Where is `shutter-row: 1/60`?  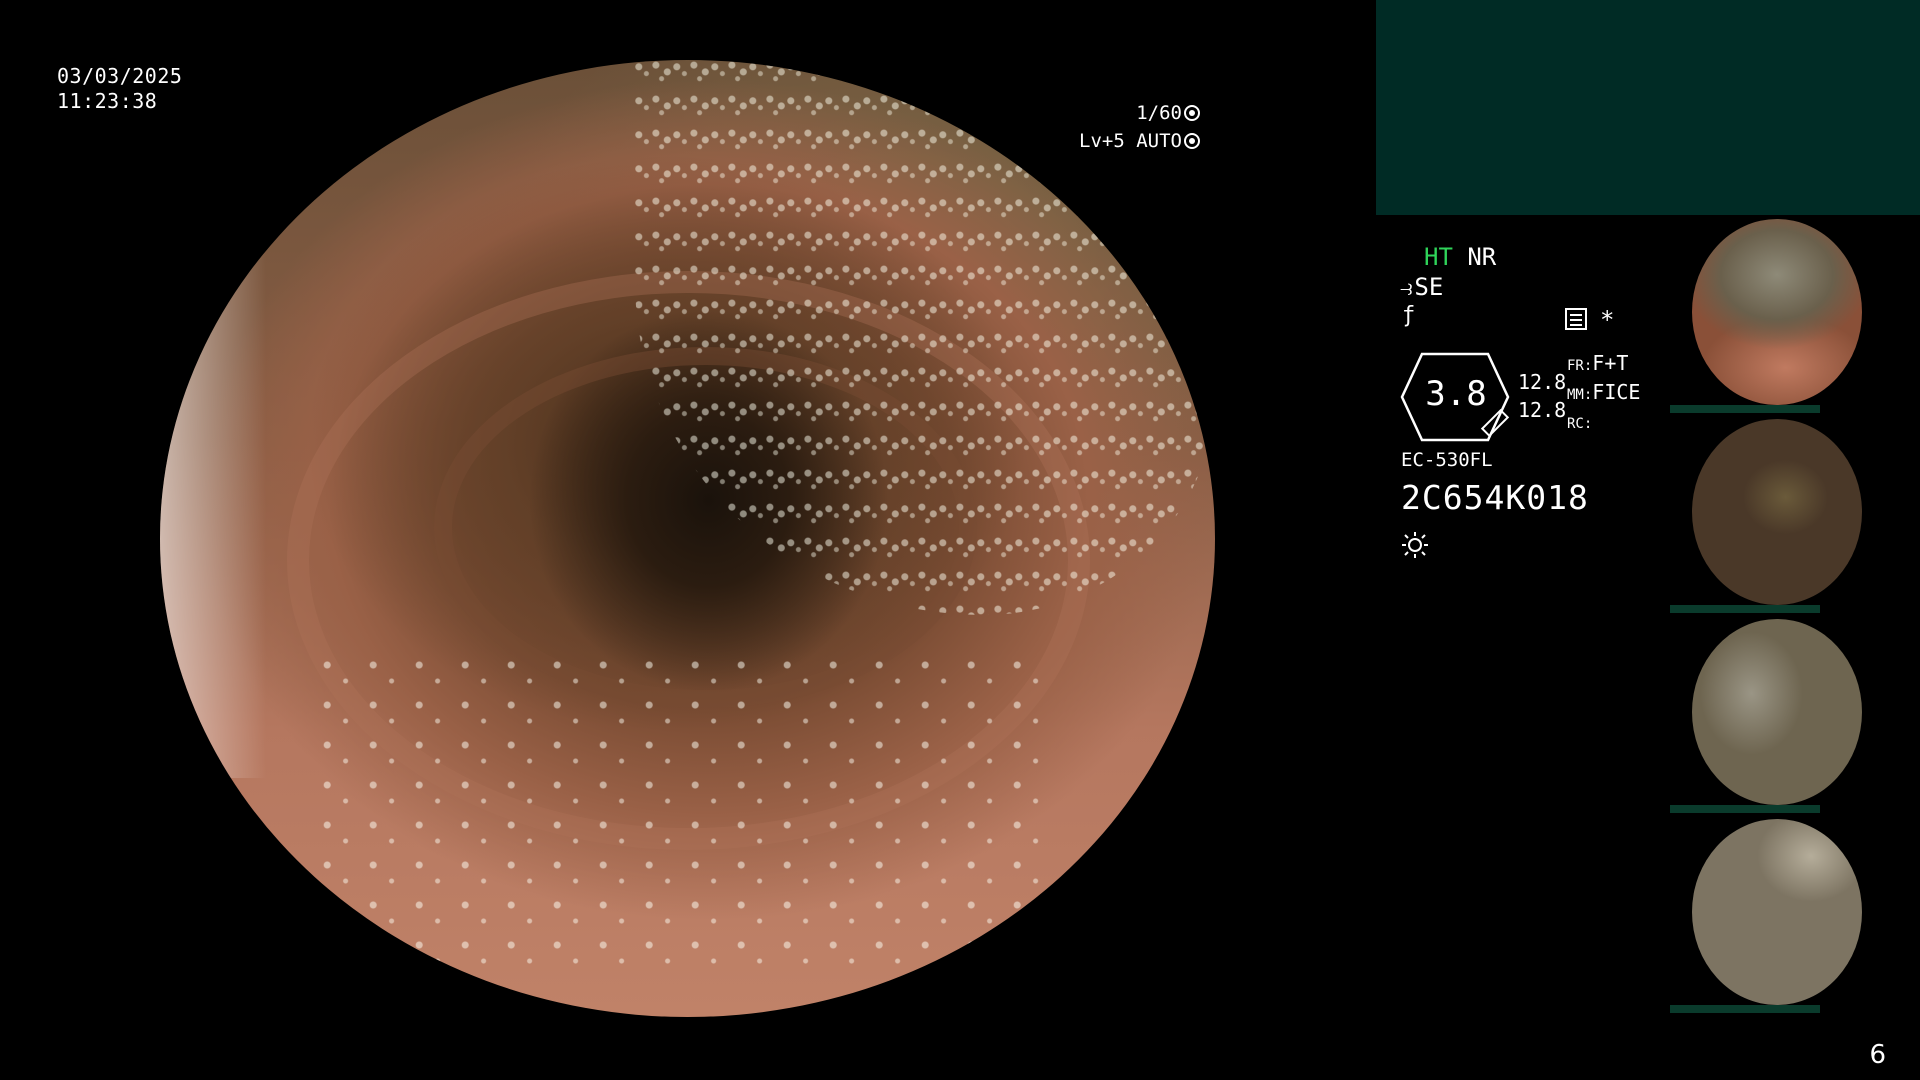 shutter-row: 1/60 is located at coordinates (1139, 113).